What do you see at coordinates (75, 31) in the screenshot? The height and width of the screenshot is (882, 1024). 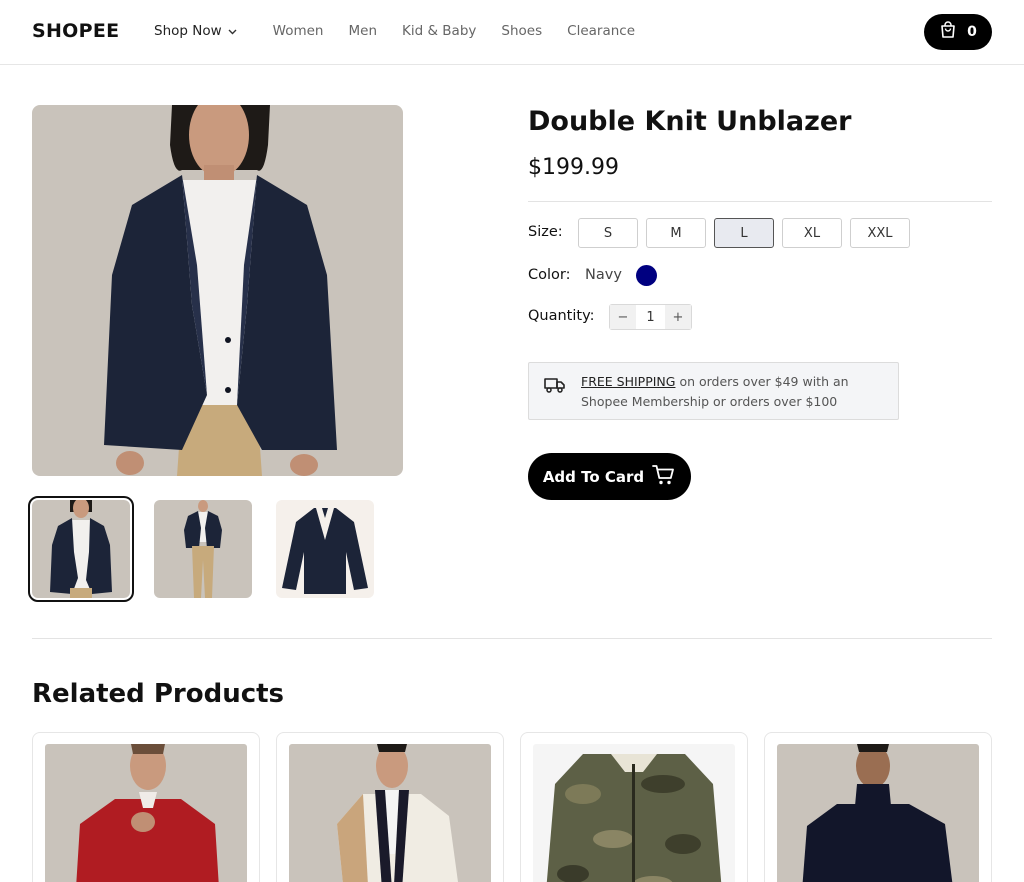 I see `logo: SHOPEE` at bounding box center [75, 31].